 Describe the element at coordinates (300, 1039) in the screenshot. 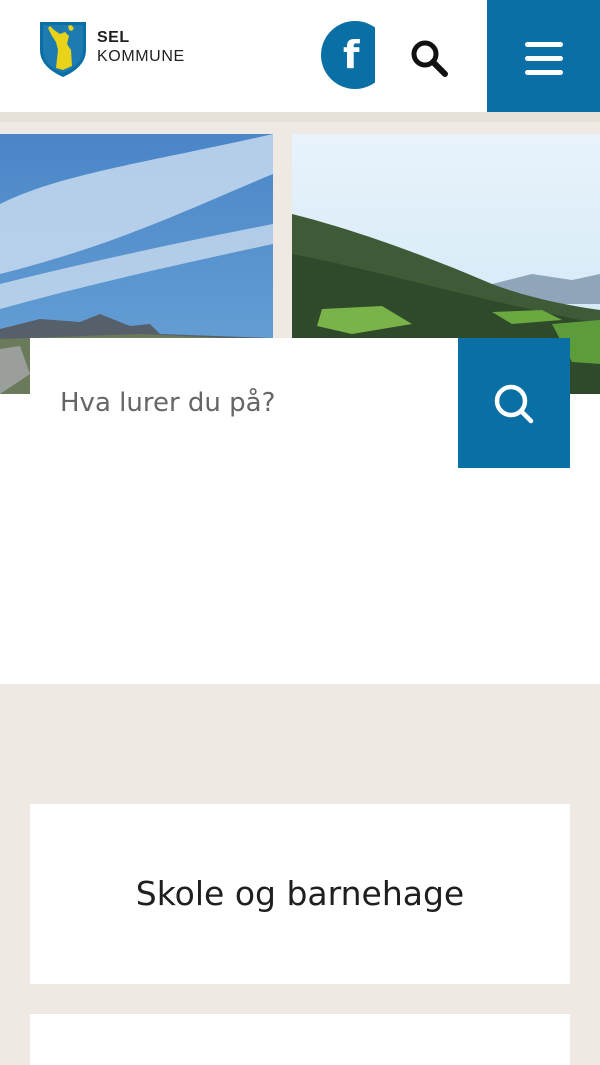

I see `card-next` at that location.